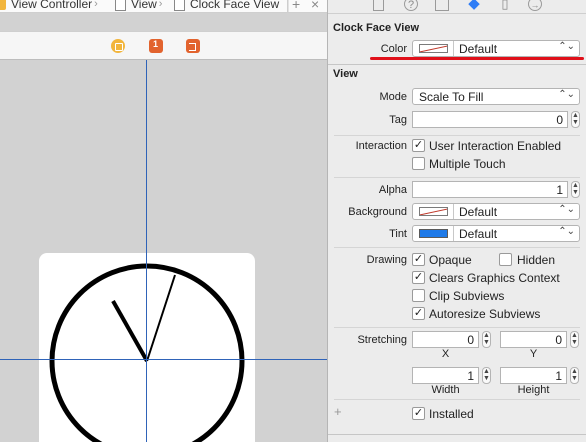  What do you see at coordinates (496, 211) in the screenshot?
I see `background-popup: Default ⌃⌄` at bounding box center [496, 211].